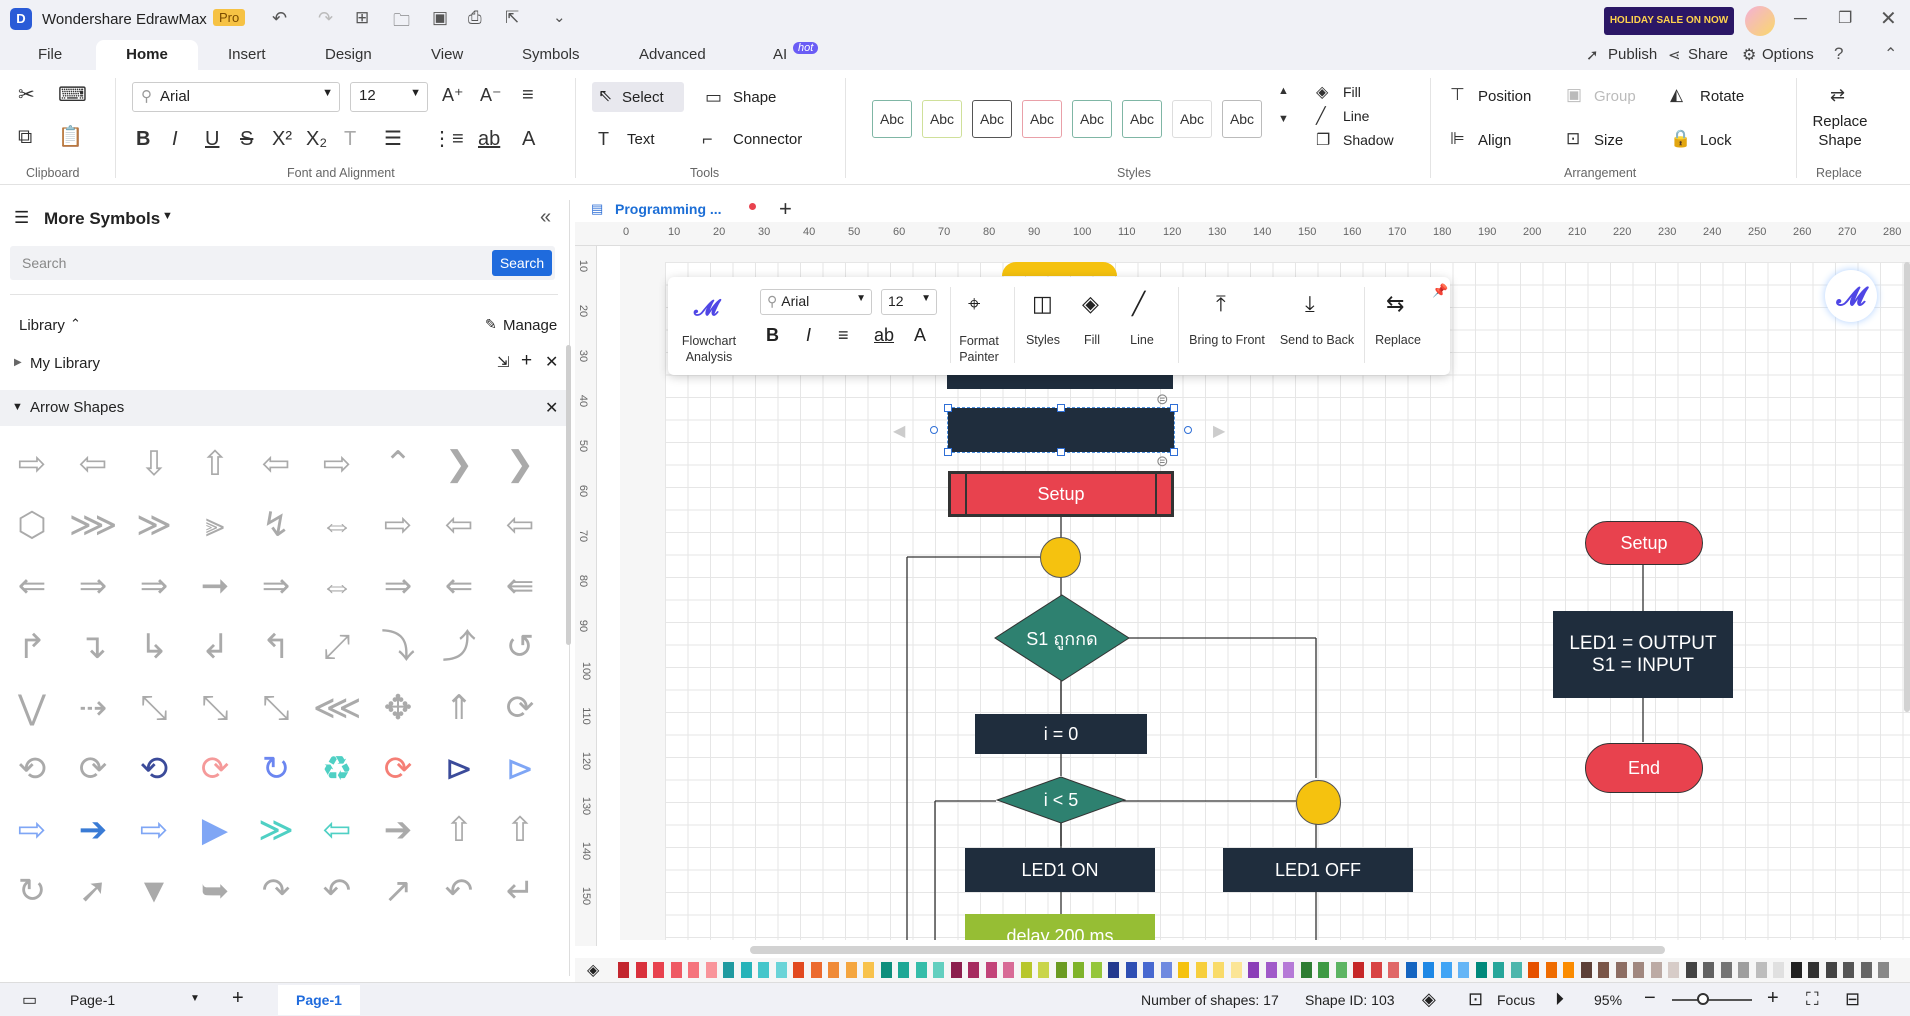 Image resolution: width=1910 pixels, height=1016 pixels. Describe the element at coordinates (1398, 340) in the screenshot. I see `float-replace-button: Replace` at that location.